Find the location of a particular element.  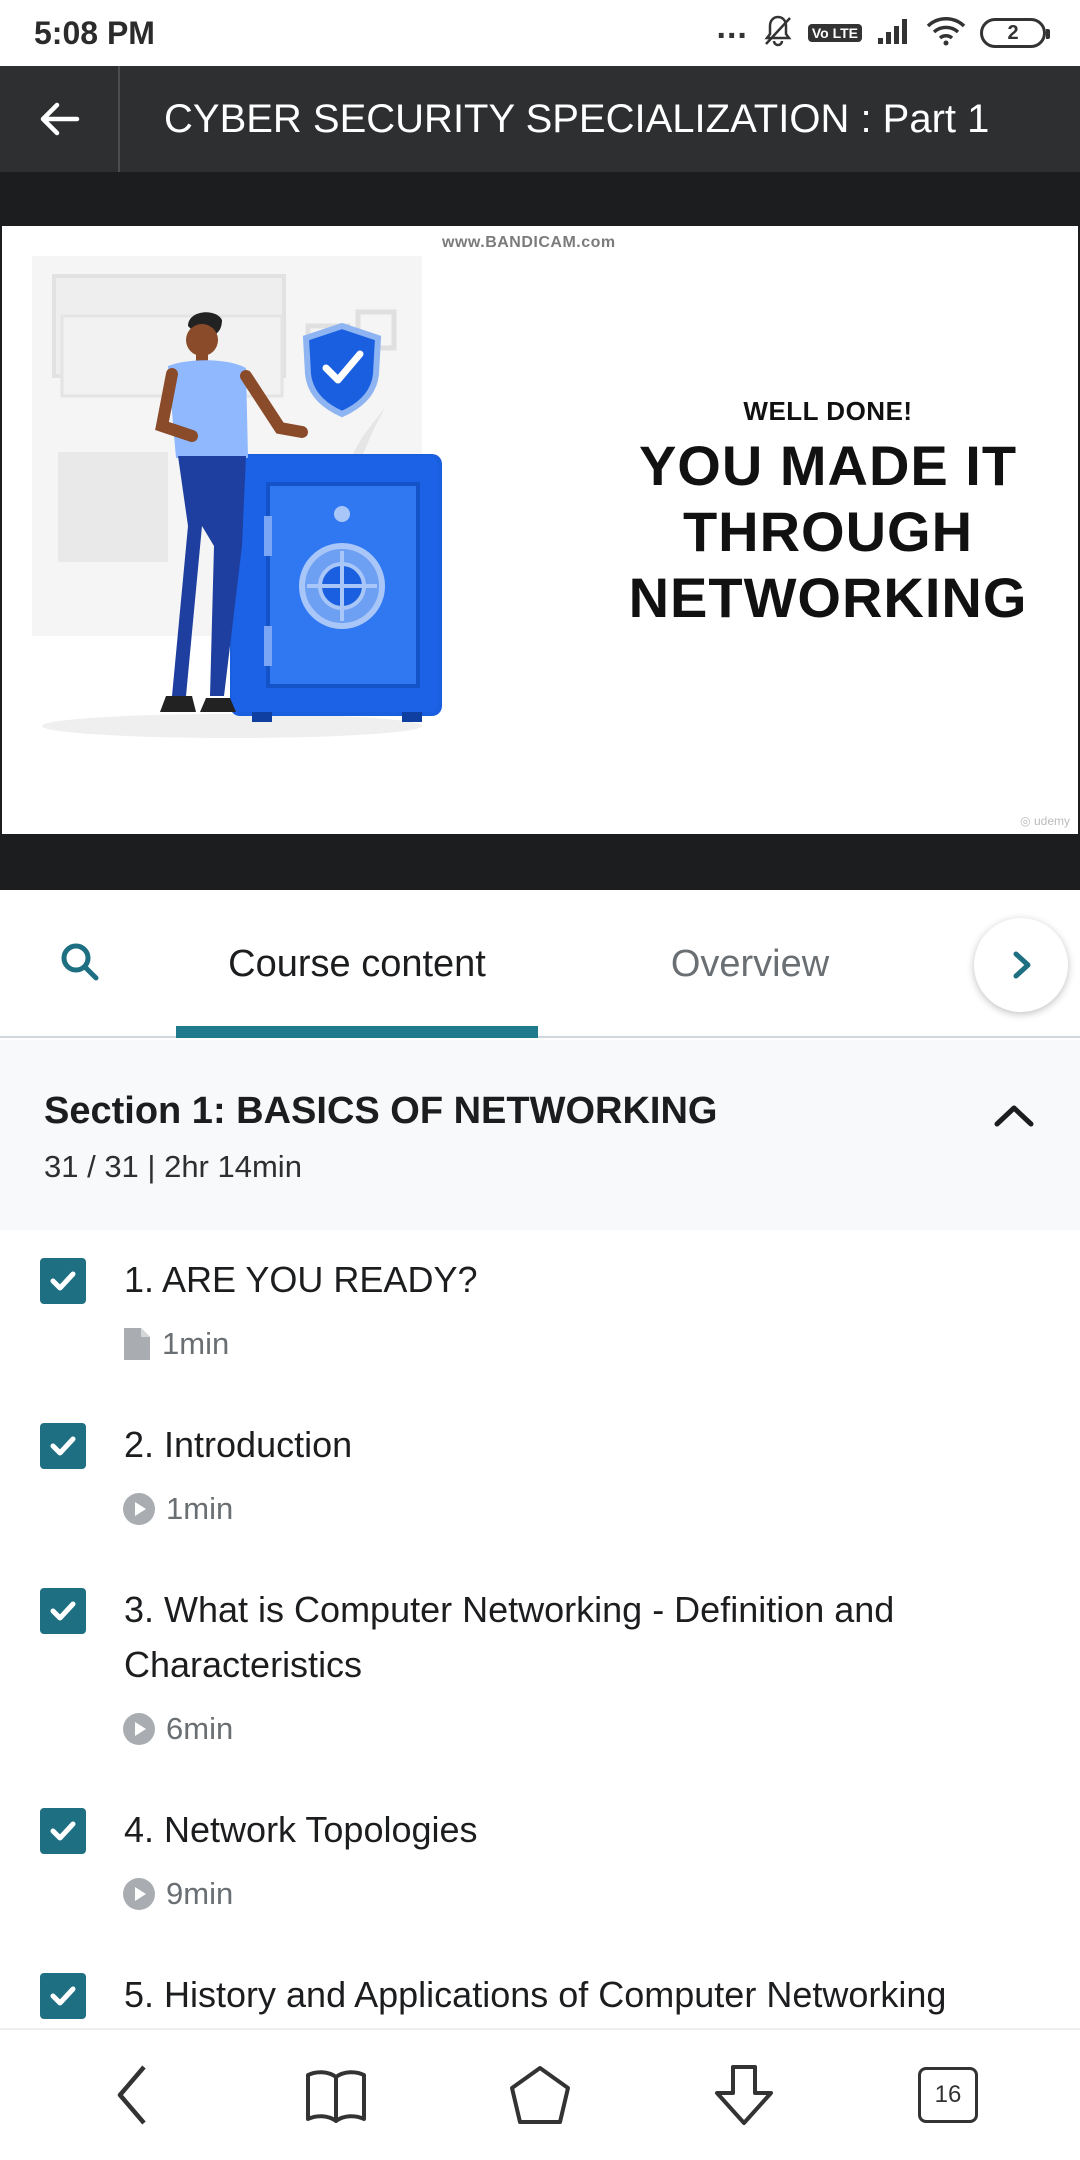

book-icon is located at coordinates (336, 2096).